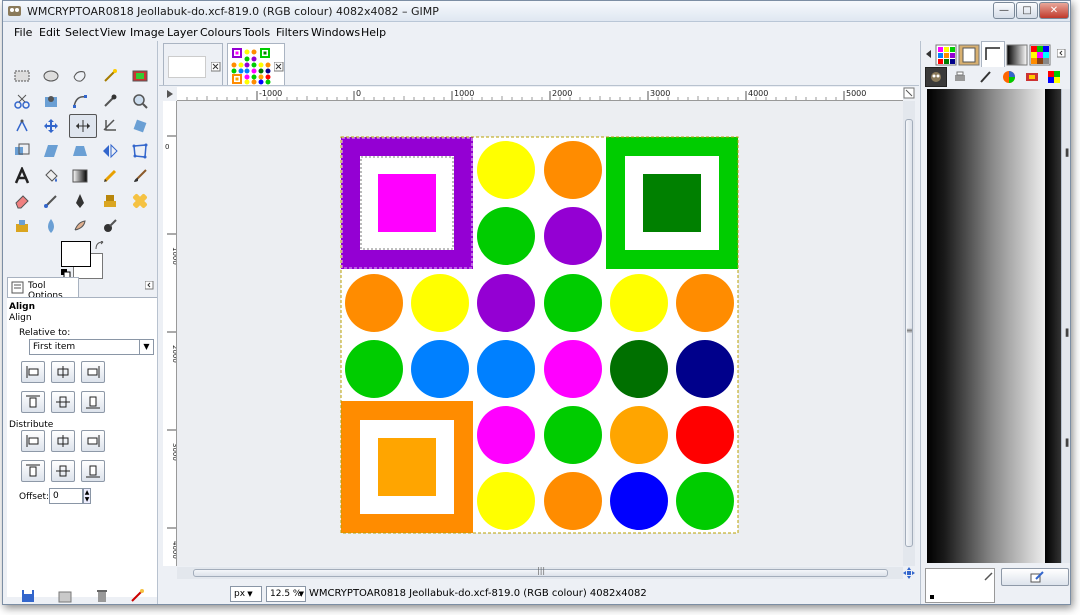 This screenshot has width=1080, height=615. What do you see at coordinates (110, 151) in the screenshot?
I see `flip-tool-icon` at bounding box center [110, 151].